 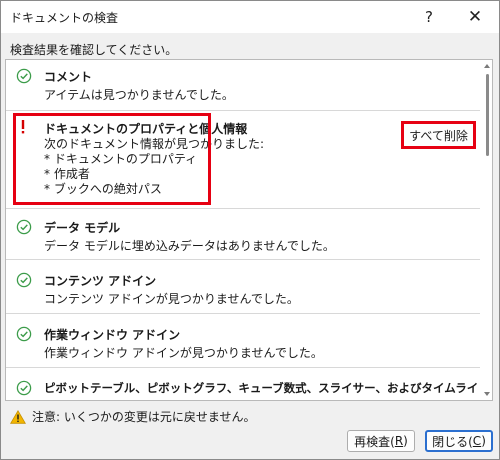 I want to click on warning-text: 注意: いくつかの変更は元に戻せません。, so click(x=144, y=417).